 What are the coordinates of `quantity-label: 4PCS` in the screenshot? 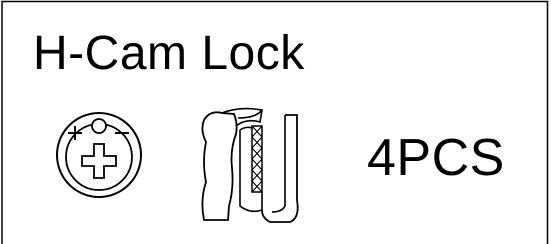 It's located at (436, 158).